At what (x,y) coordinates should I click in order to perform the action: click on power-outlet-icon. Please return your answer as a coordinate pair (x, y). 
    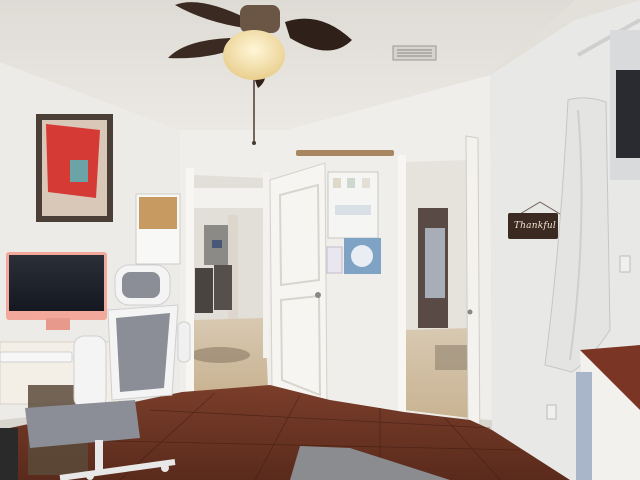
    Looking at the image, I should click on (551, 412).